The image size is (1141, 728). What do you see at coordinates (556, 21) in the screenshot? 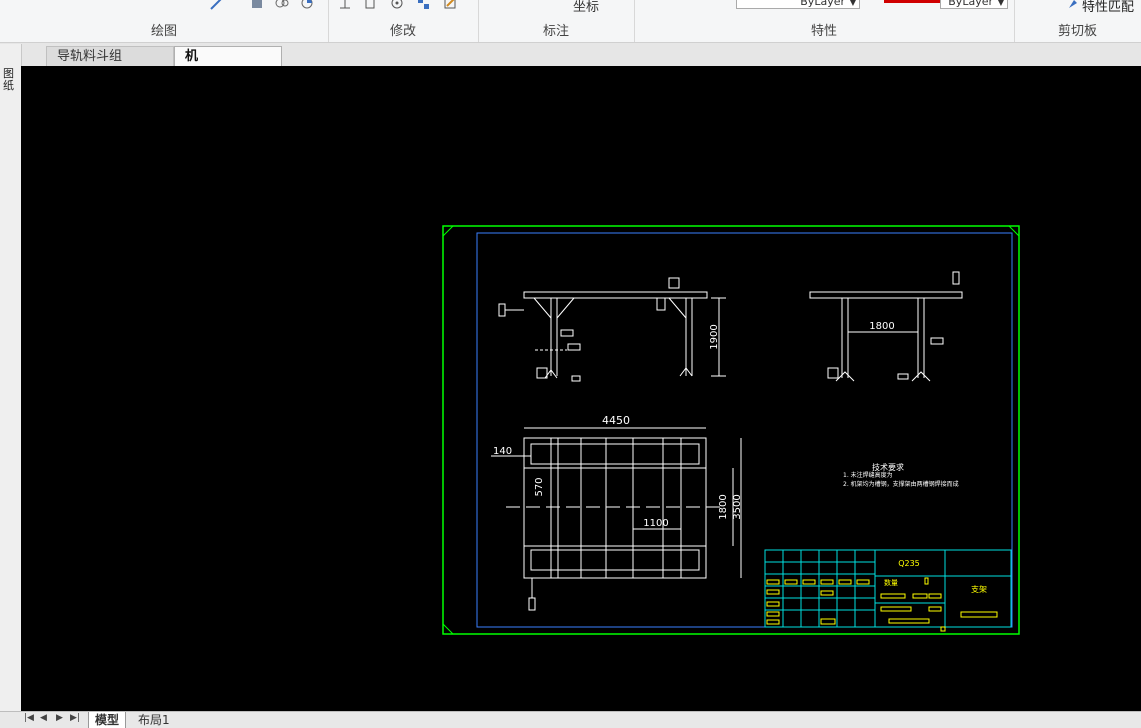
I see `annotate-group: 坐标 标注` at bounding box center [556, 21].